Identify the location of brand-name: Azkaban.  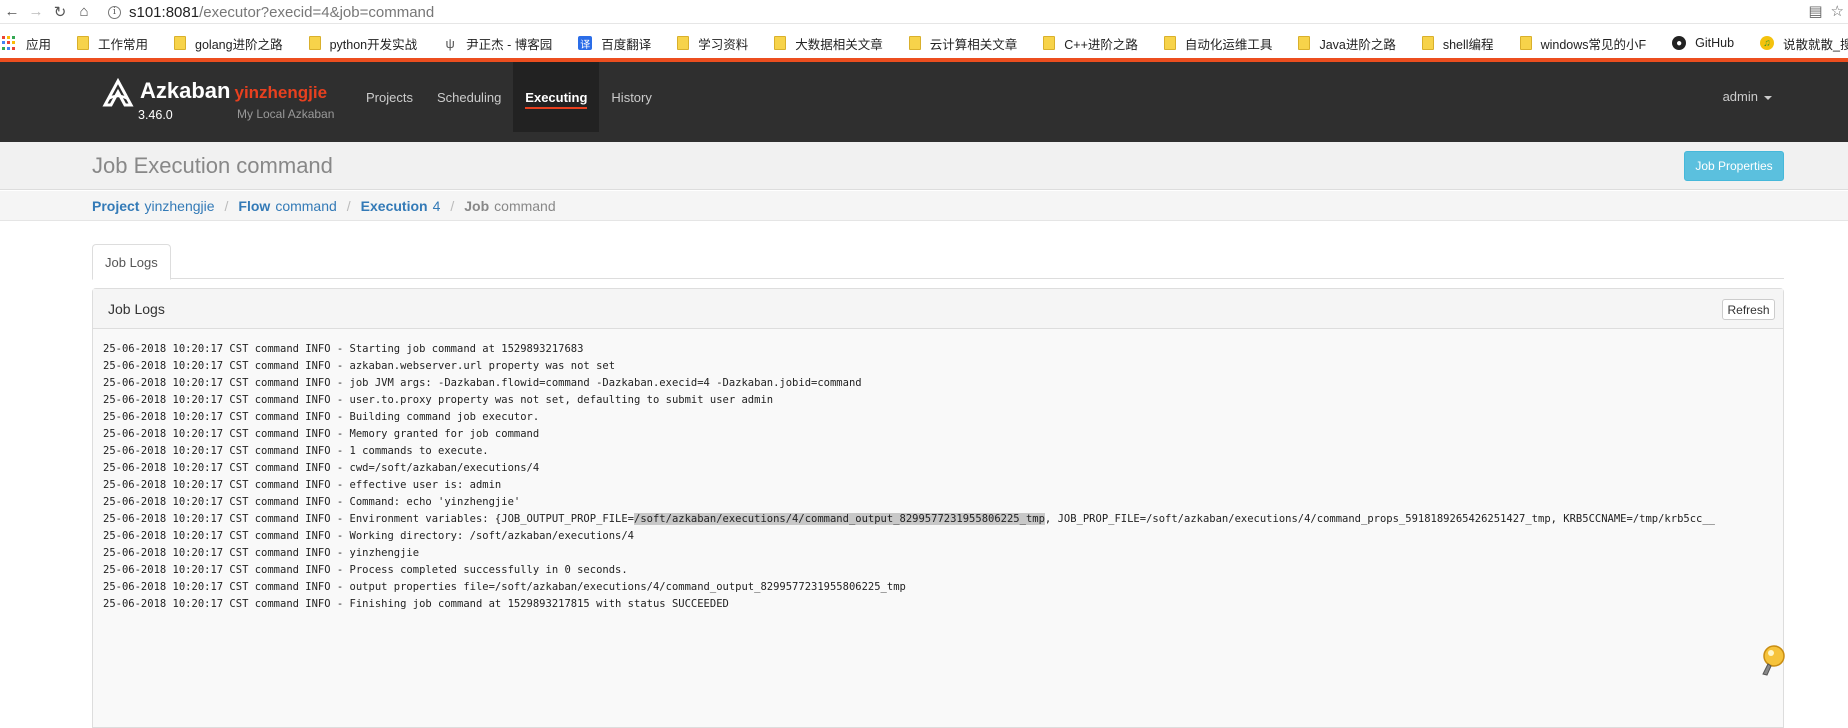
(185, 90).